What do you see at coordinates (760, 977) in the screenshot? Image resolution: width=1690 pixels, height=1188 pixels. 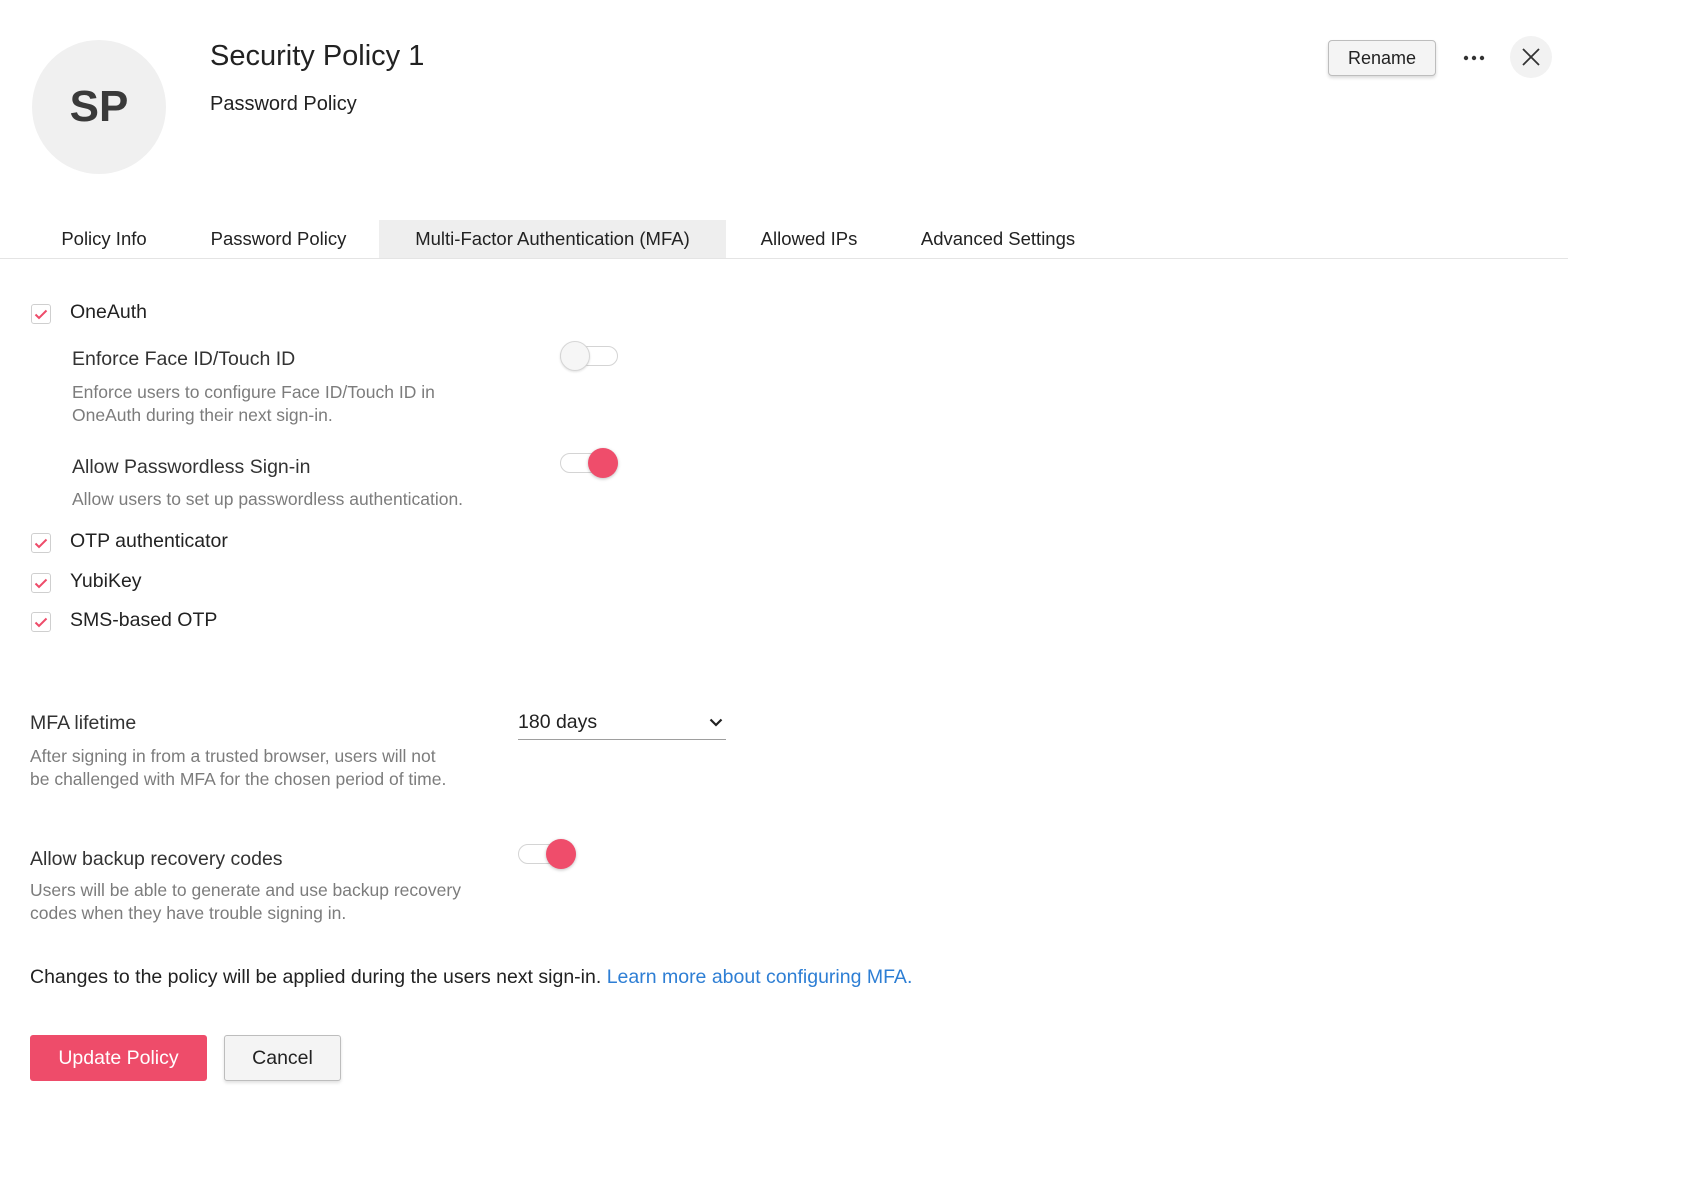 I see `learn-more-link: Learn more about configuring MFA.` at bounding box center [760, 977].